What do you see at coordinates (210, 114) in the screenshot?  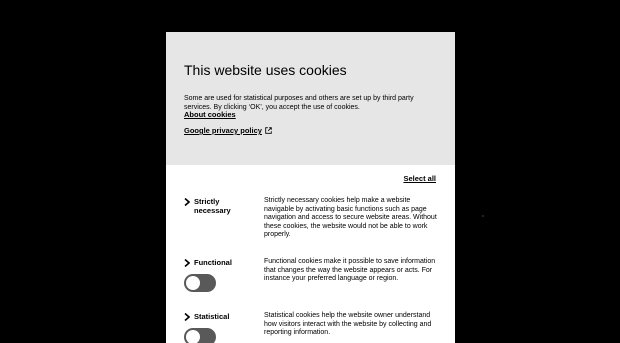 I see `about-cookies-link: About cookies` at bounding box center [210, 114].